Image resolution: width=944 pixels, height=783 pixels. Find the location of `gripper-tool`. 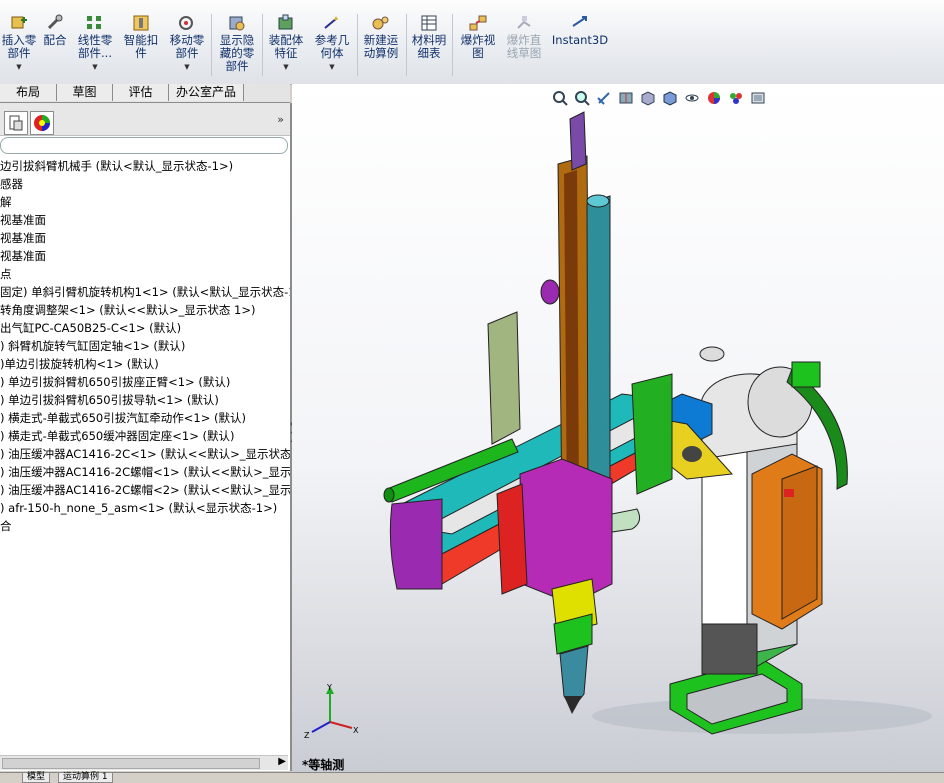

gripper-tool is located at coordinates (573, 663).